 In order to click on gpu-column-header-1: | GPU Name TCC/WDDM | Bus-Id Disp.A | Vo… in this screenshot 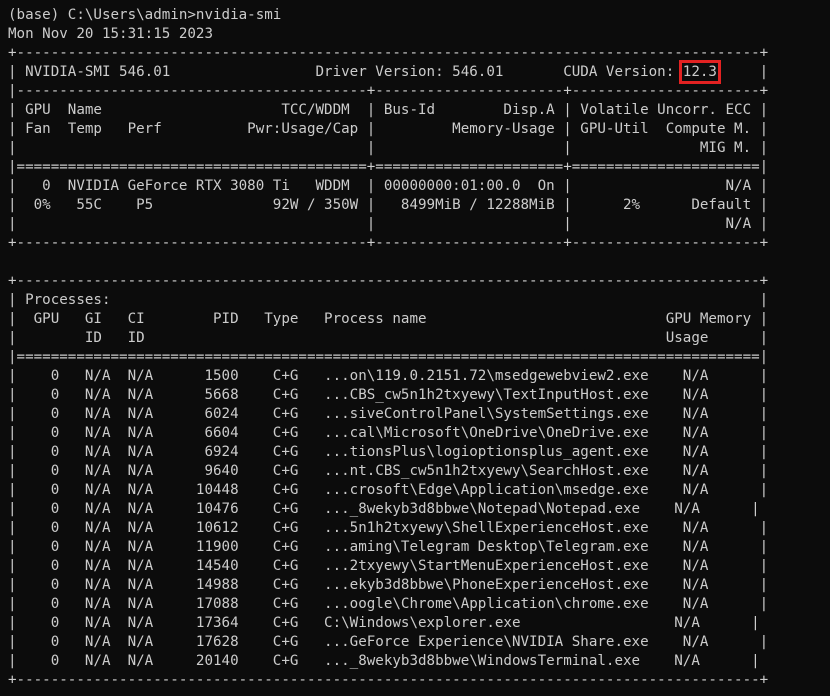, I will do `click(388, 110)`.